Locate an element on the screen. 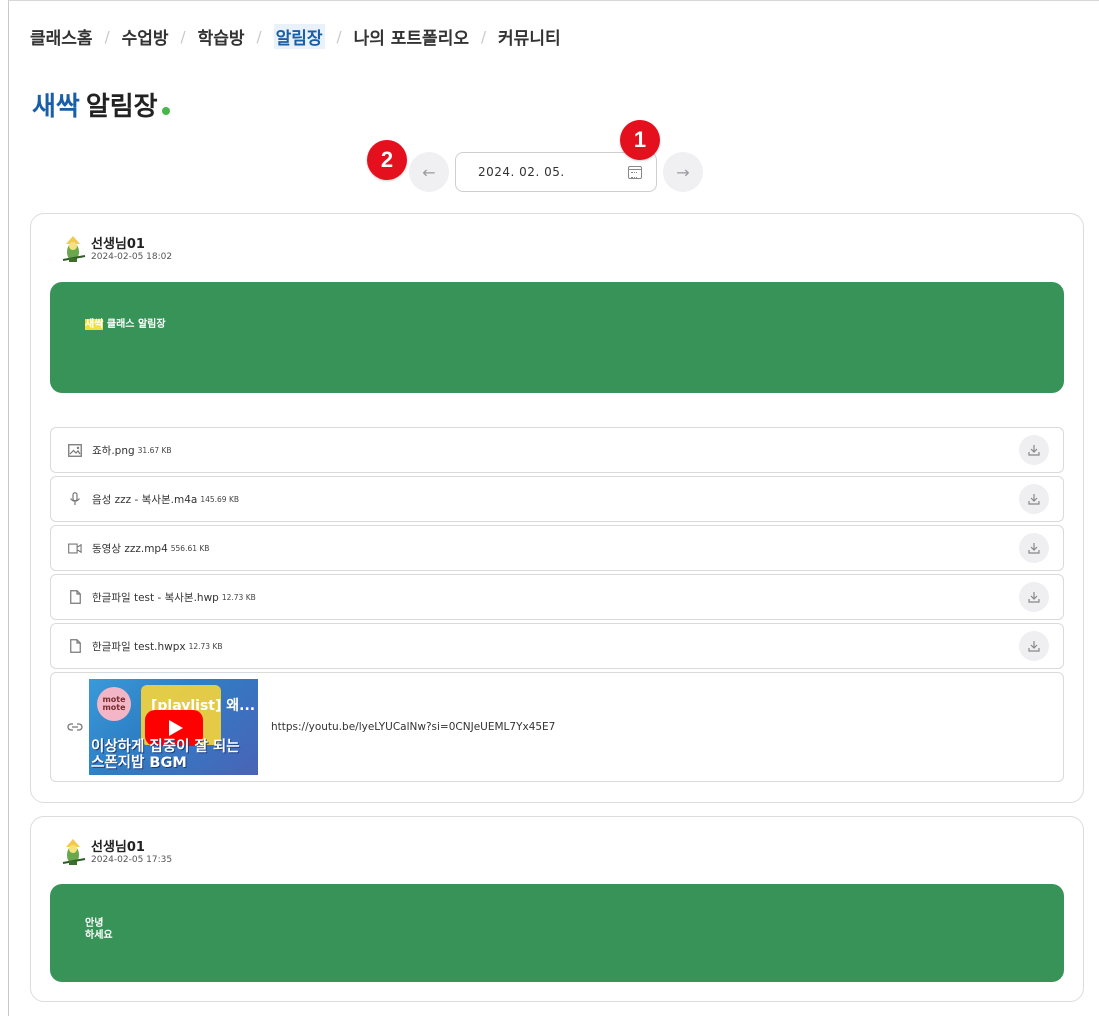 This screenshot has width=1099, height=1016. breadcrumb-portfolio: 나의 포트폴리오 is located at coordinates (411, 36).